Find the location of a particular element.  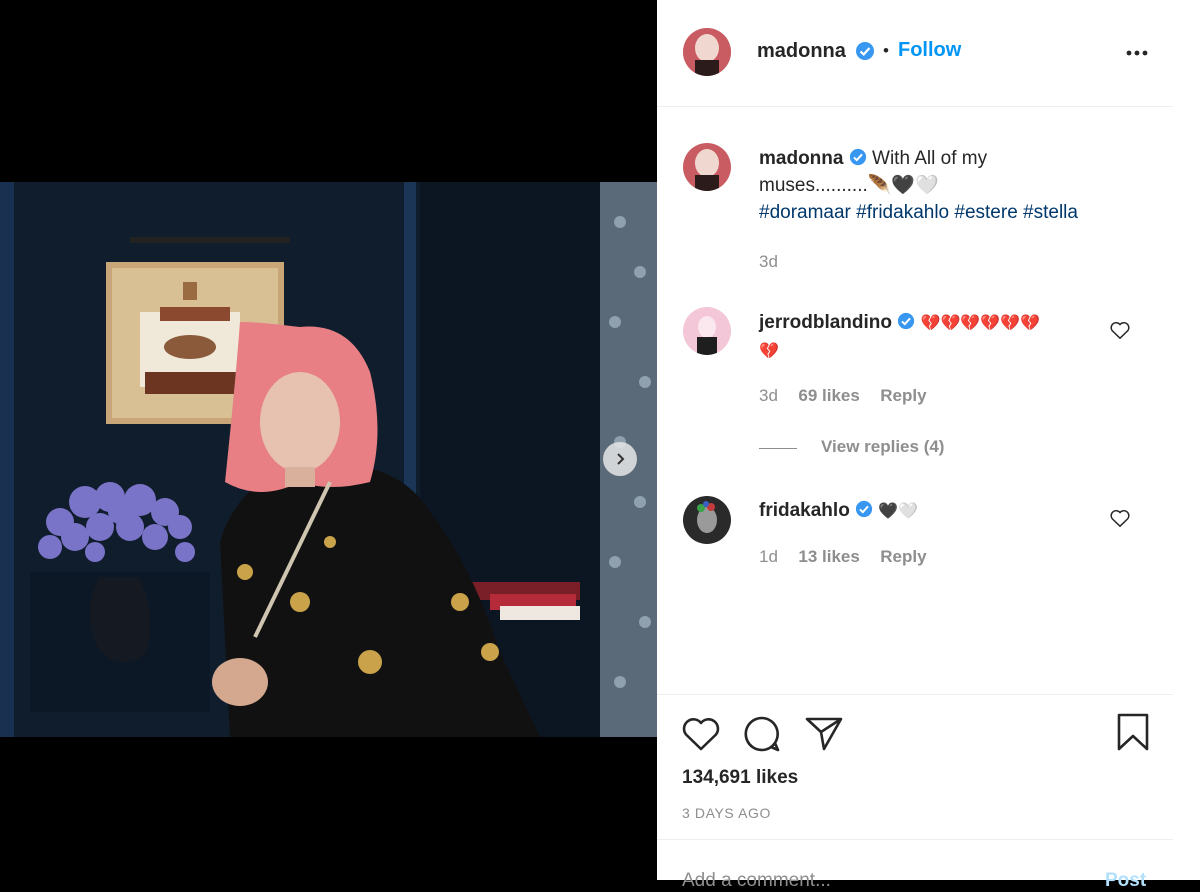

comment-text-2: fridakahlo 🖤🤍 is located at coordinates (919, 511).